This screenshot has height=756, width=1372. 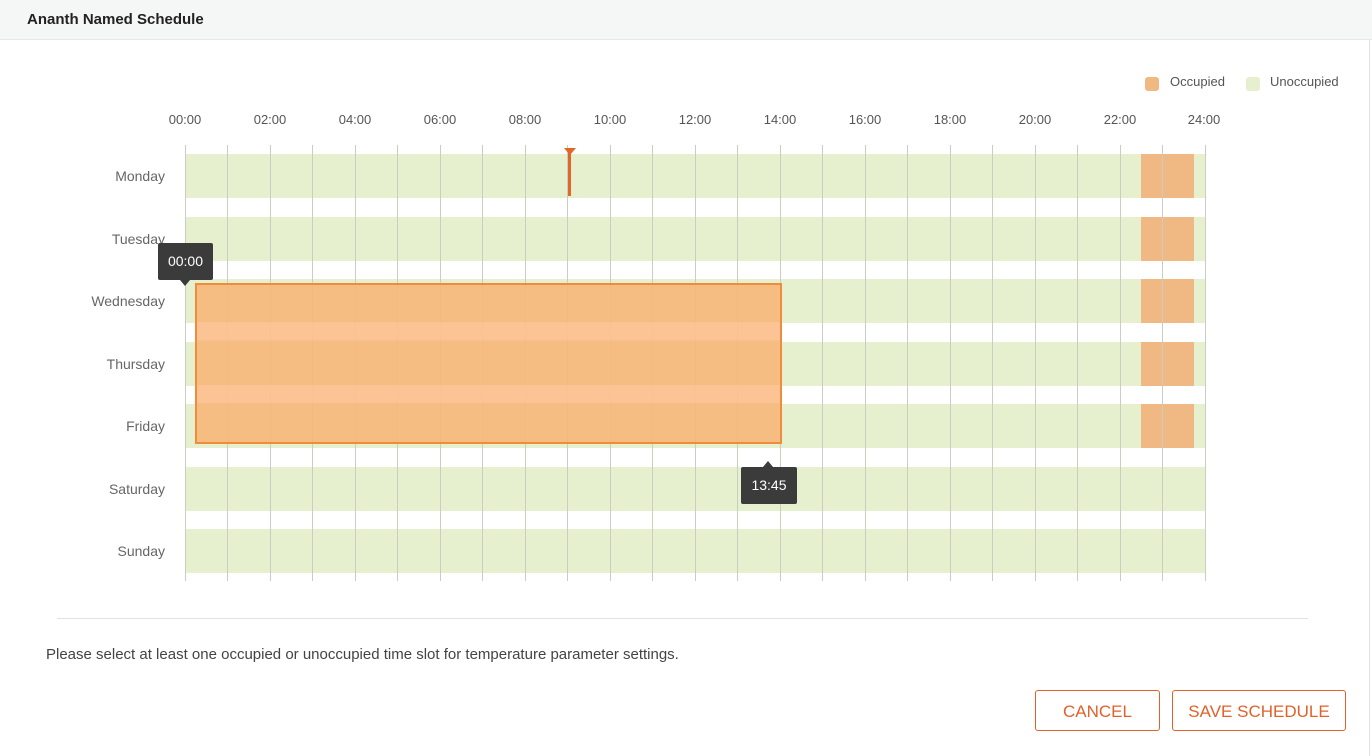 I want to click on current-time-marker, so click(x=569, y=173).